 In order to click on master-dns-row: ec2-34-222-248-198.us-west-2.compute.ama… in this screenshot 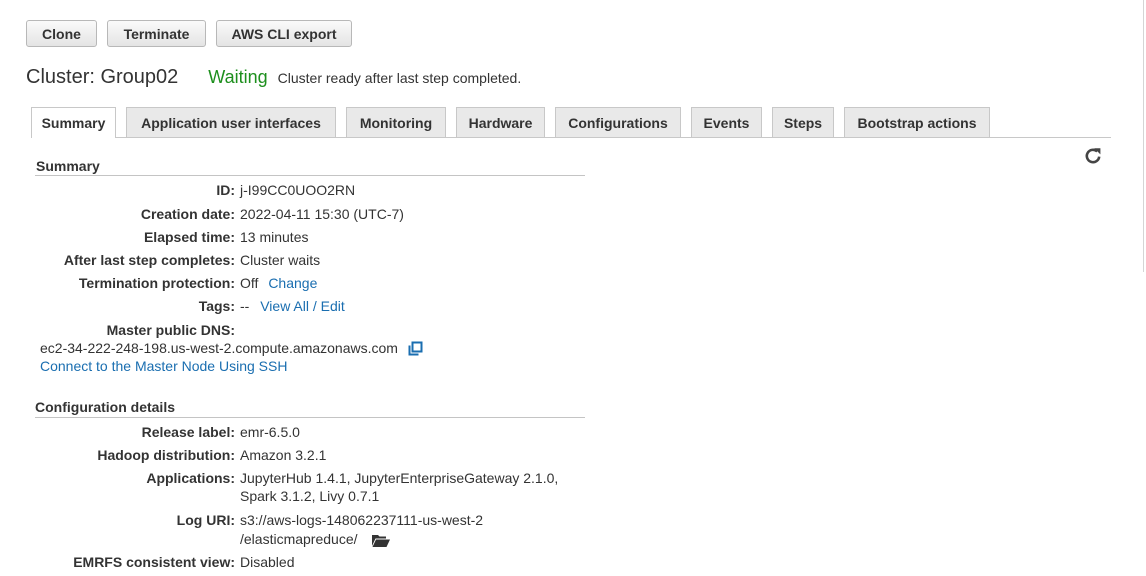, I will do `click(231, 349)`.